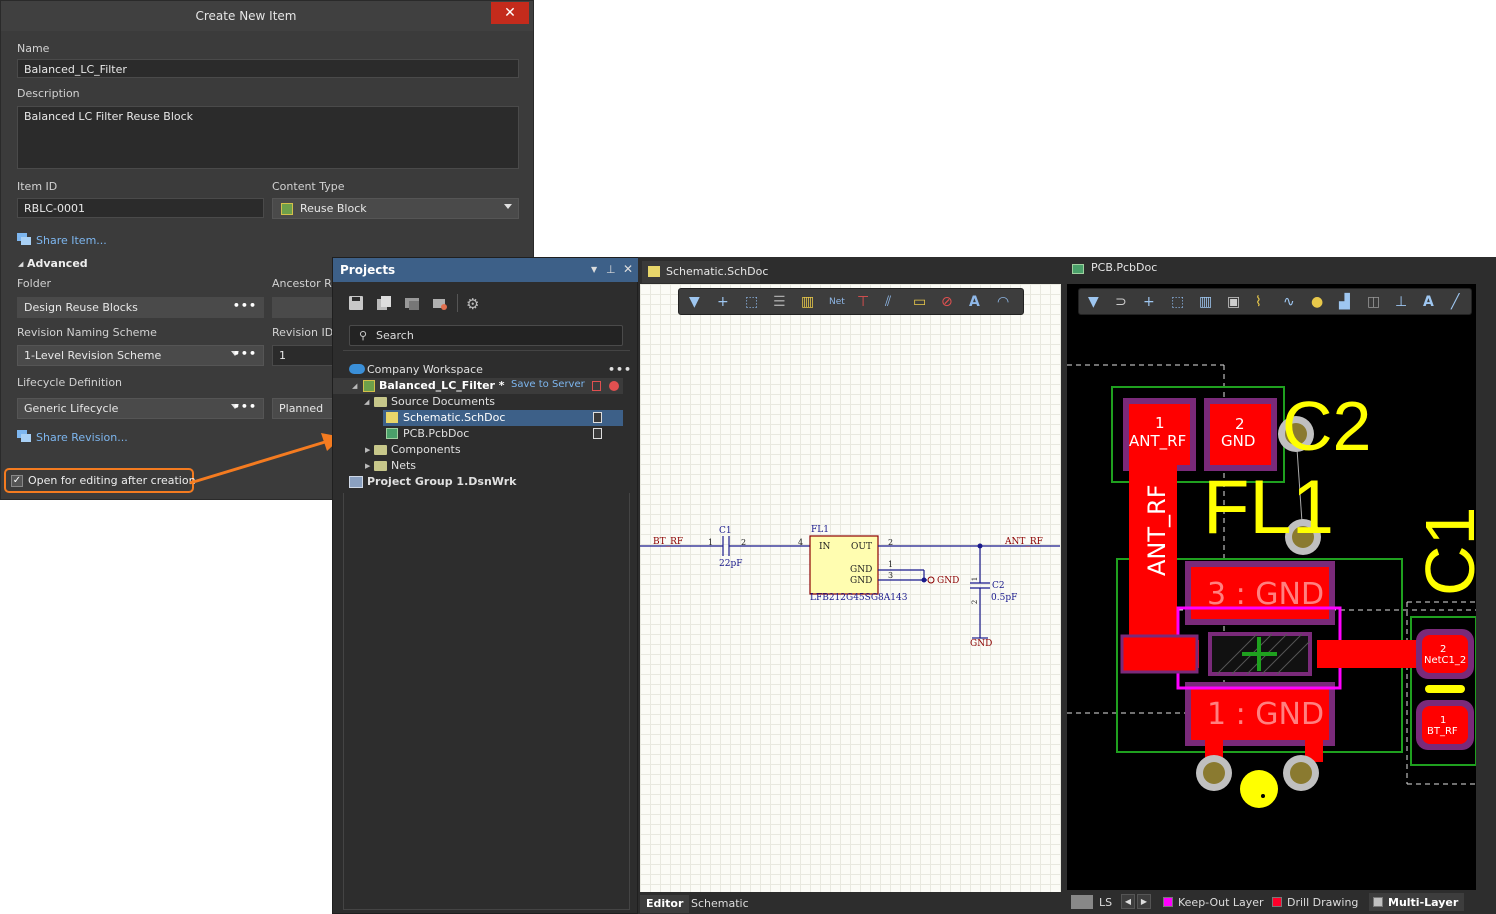 The height and width of the screenshot is (914, 1496). What do you see at coordinates (807, 302) in the screenshot?
I see `part-icon: ▥` at bounding box center [807, 302].